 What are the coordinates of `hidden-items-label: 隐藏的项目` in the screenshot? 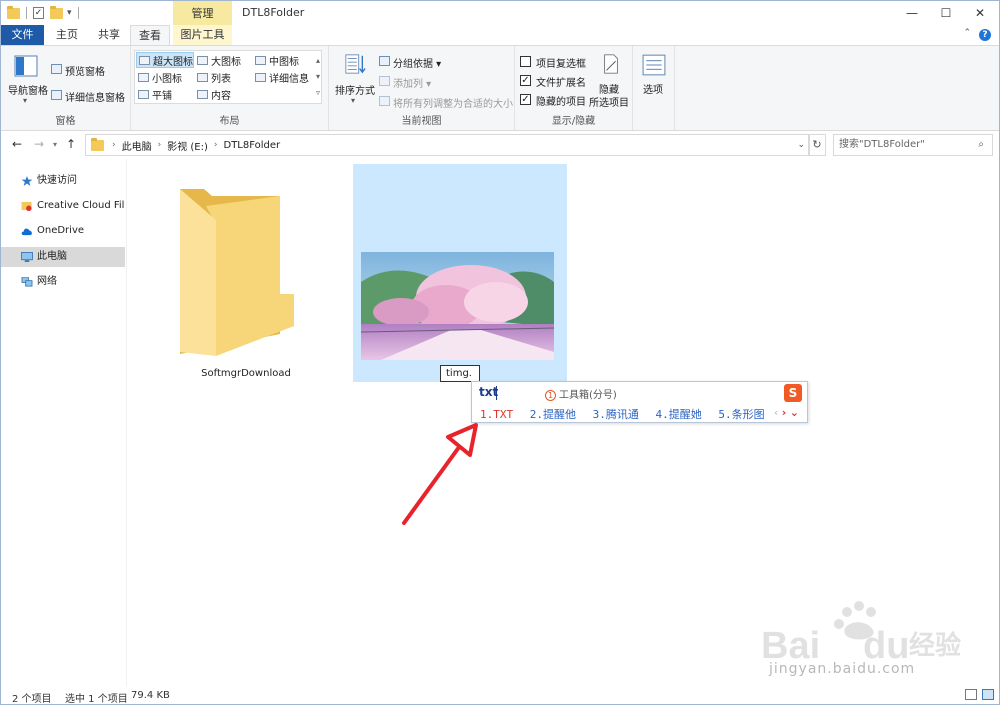 It's located at (561, 102).